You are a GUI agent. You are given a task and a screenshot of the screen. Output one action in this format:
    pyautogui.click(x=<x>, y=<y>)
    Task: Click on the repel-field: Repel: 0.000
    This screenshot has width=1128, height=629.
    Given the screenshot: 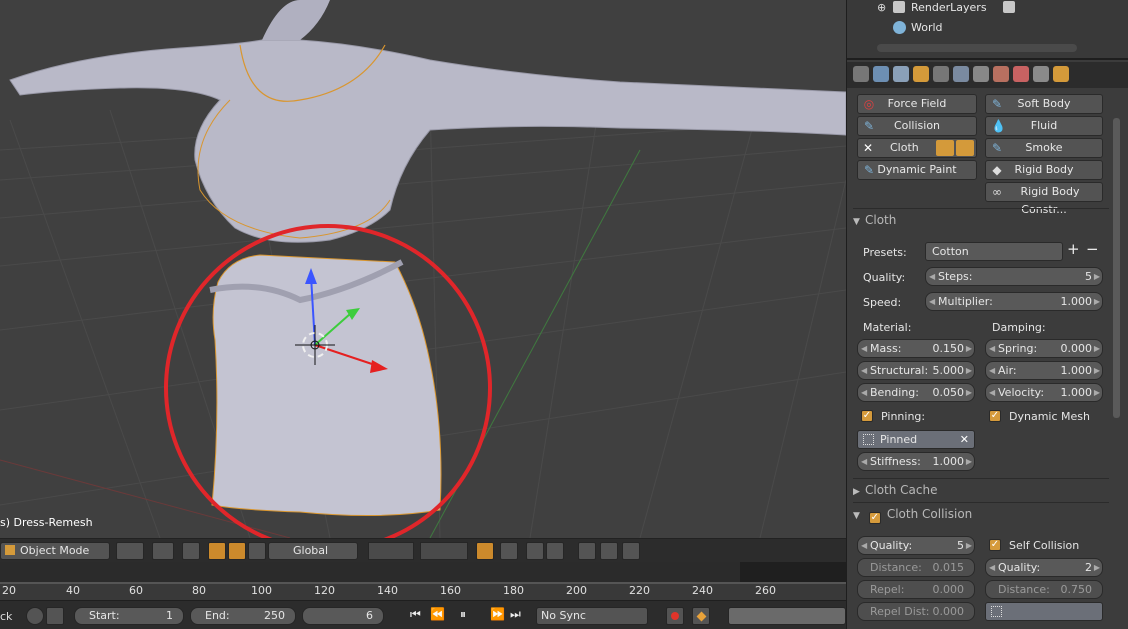 What is the action you would take?
    pyautogui.click(x=916, y=589)
    